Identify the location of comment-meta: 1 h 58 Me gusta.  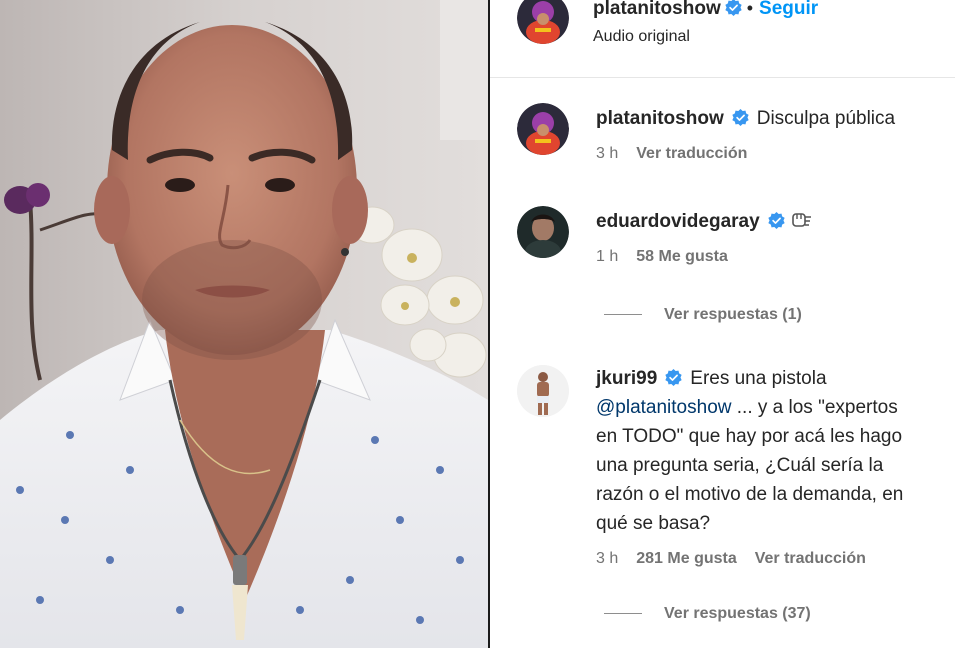
(671, 257).